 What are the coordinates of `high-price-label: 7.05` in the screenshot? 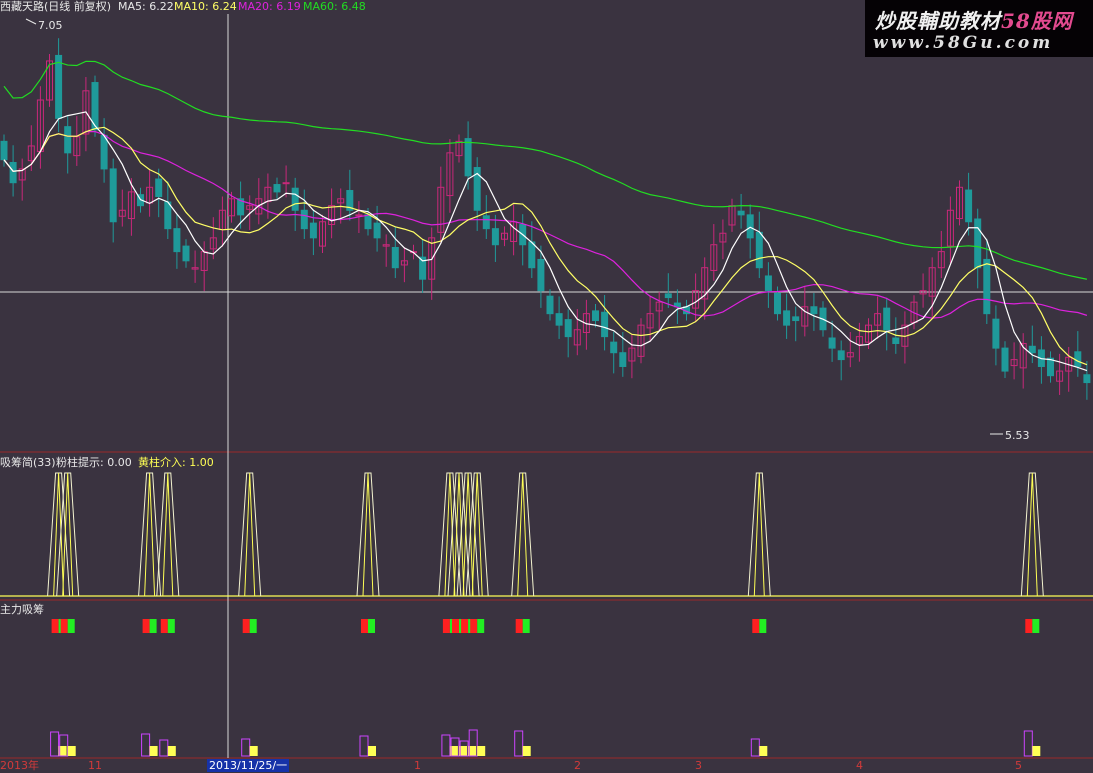 It's located at (50, 25).